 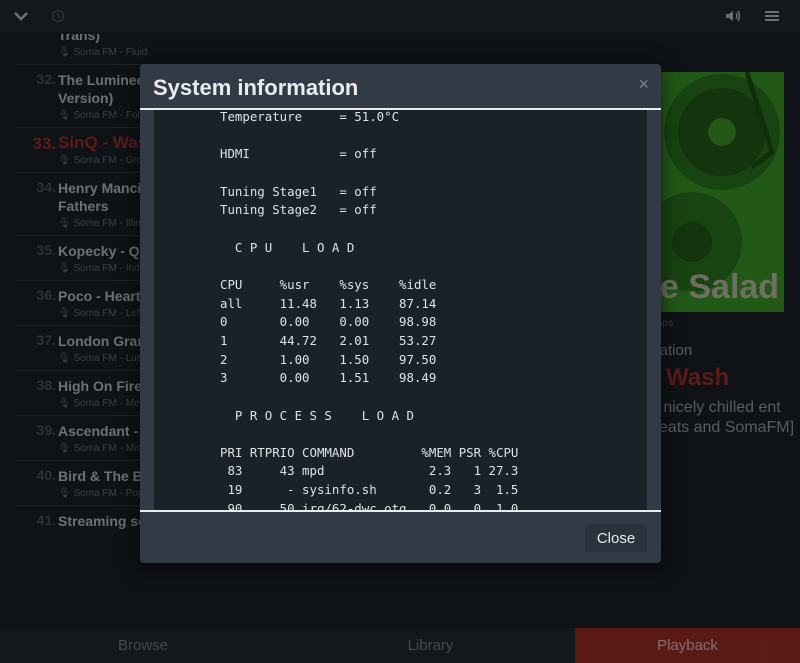 I want to click on close-button: Close, so click(x=616, y=538).